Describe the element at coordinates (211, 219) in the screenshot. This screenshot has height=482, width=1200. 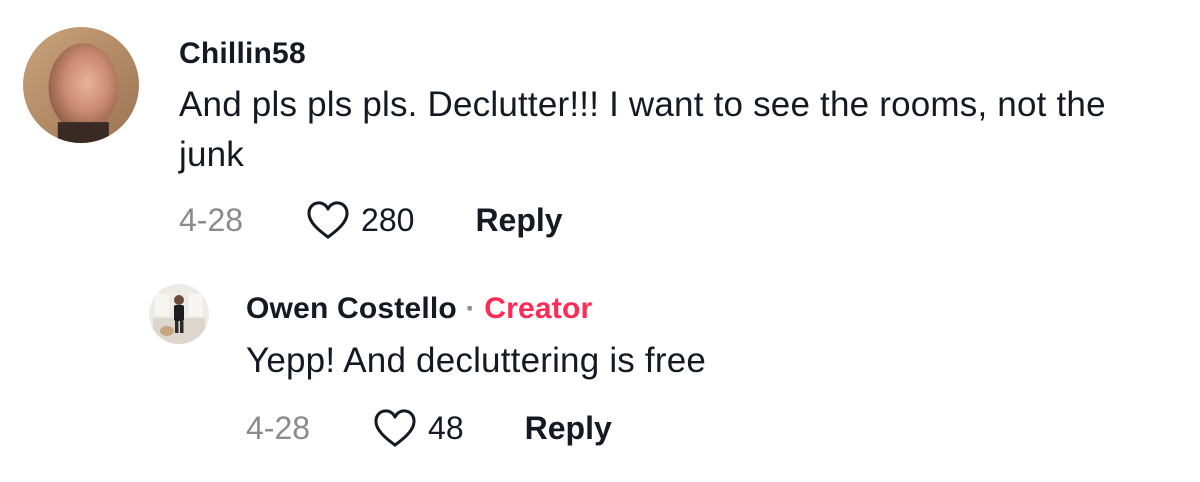
I see `comment-date: 4-28` at that location.